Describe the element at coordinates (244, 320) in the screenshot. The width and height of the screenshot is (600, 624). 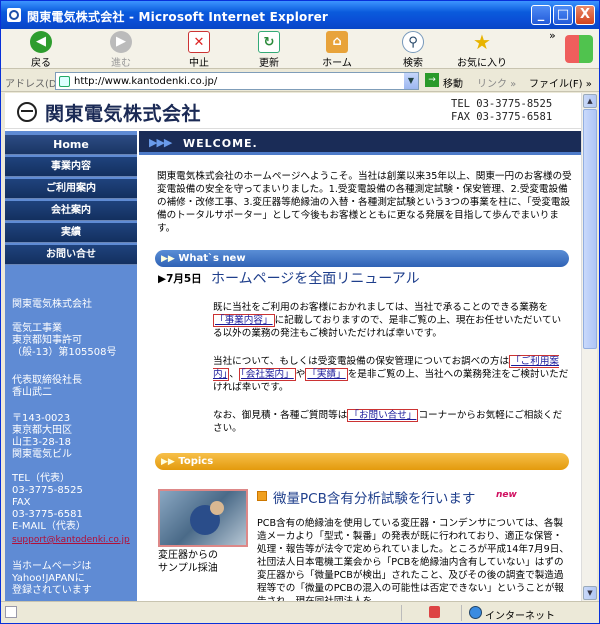
I see `link-business: 「事業内容」` at that location.